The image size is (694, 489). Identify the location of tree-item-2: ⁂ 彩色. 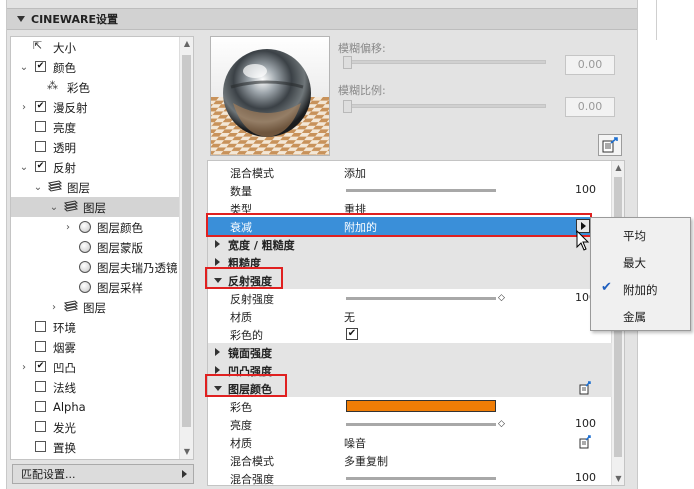
(95, 87).